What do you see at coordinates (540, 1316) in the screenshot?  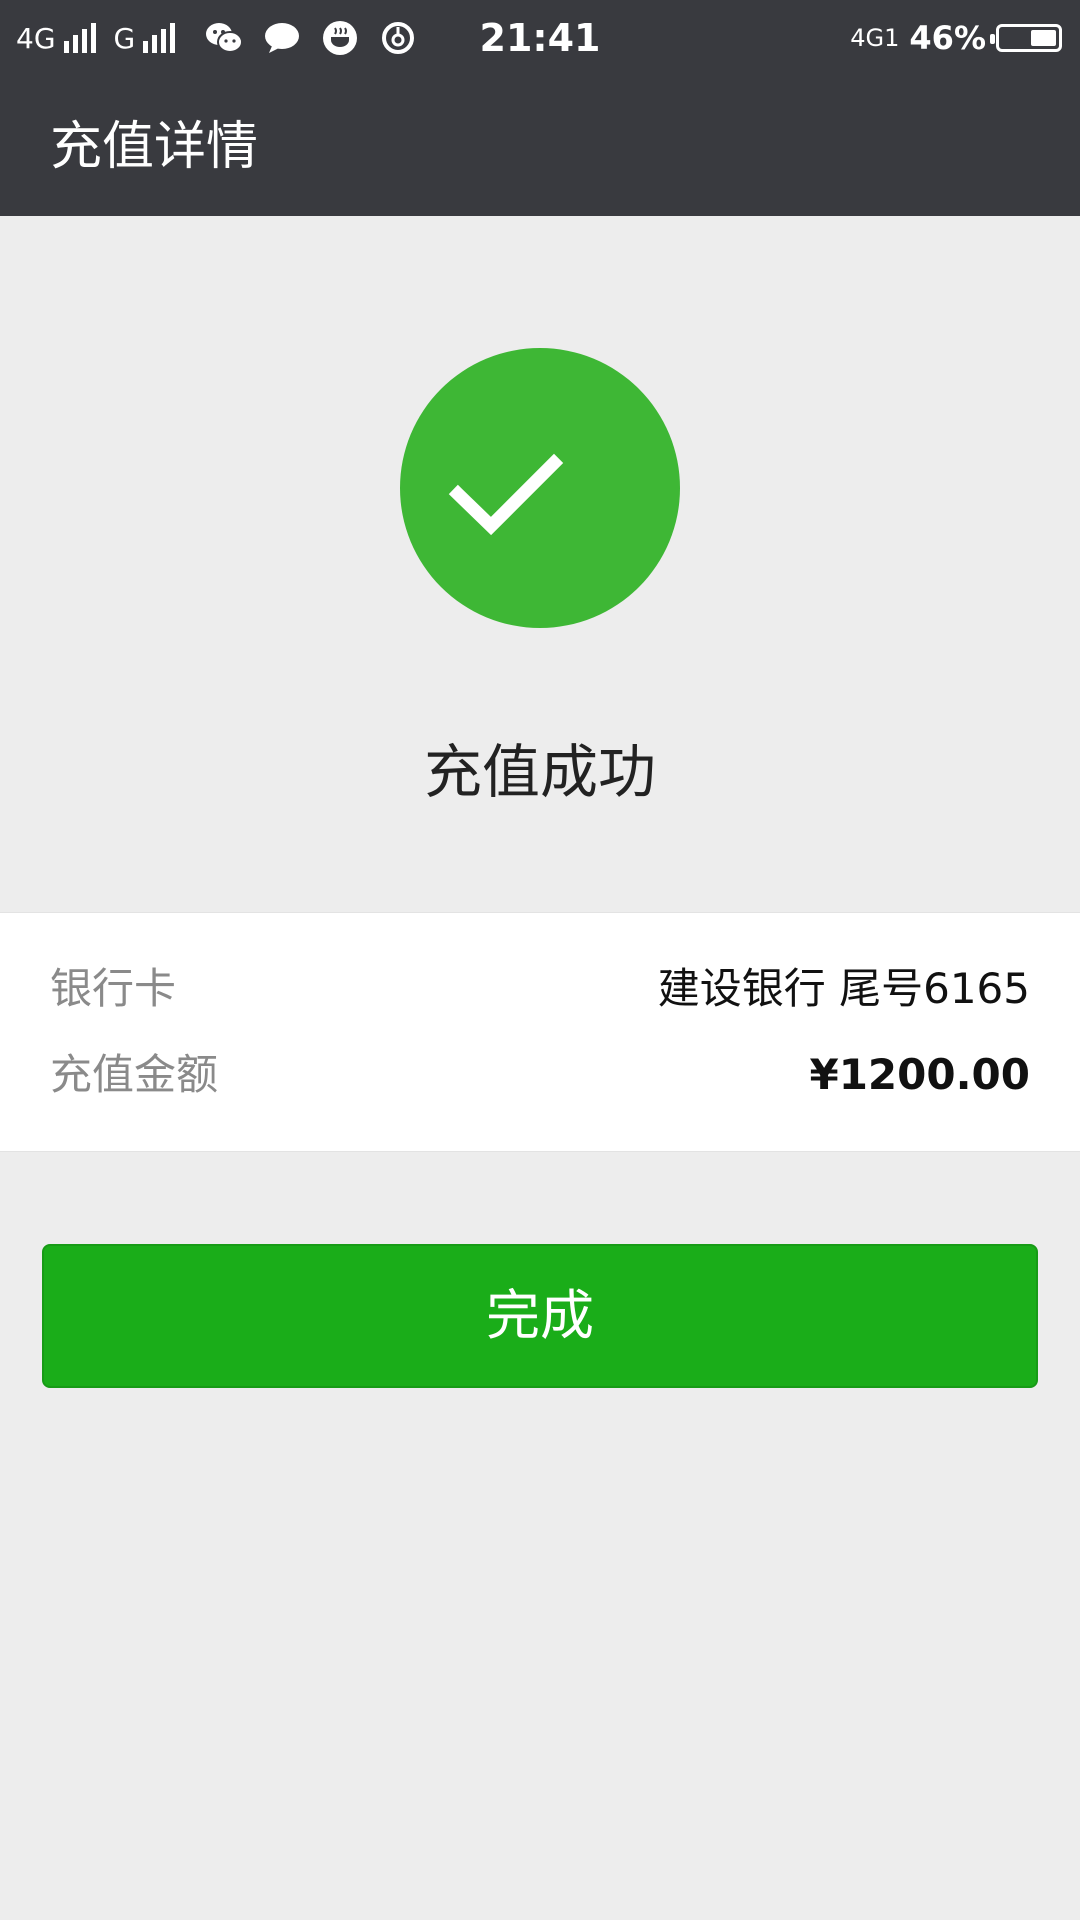 I see `done-button: 完成` at bounding box center [540, 1316].